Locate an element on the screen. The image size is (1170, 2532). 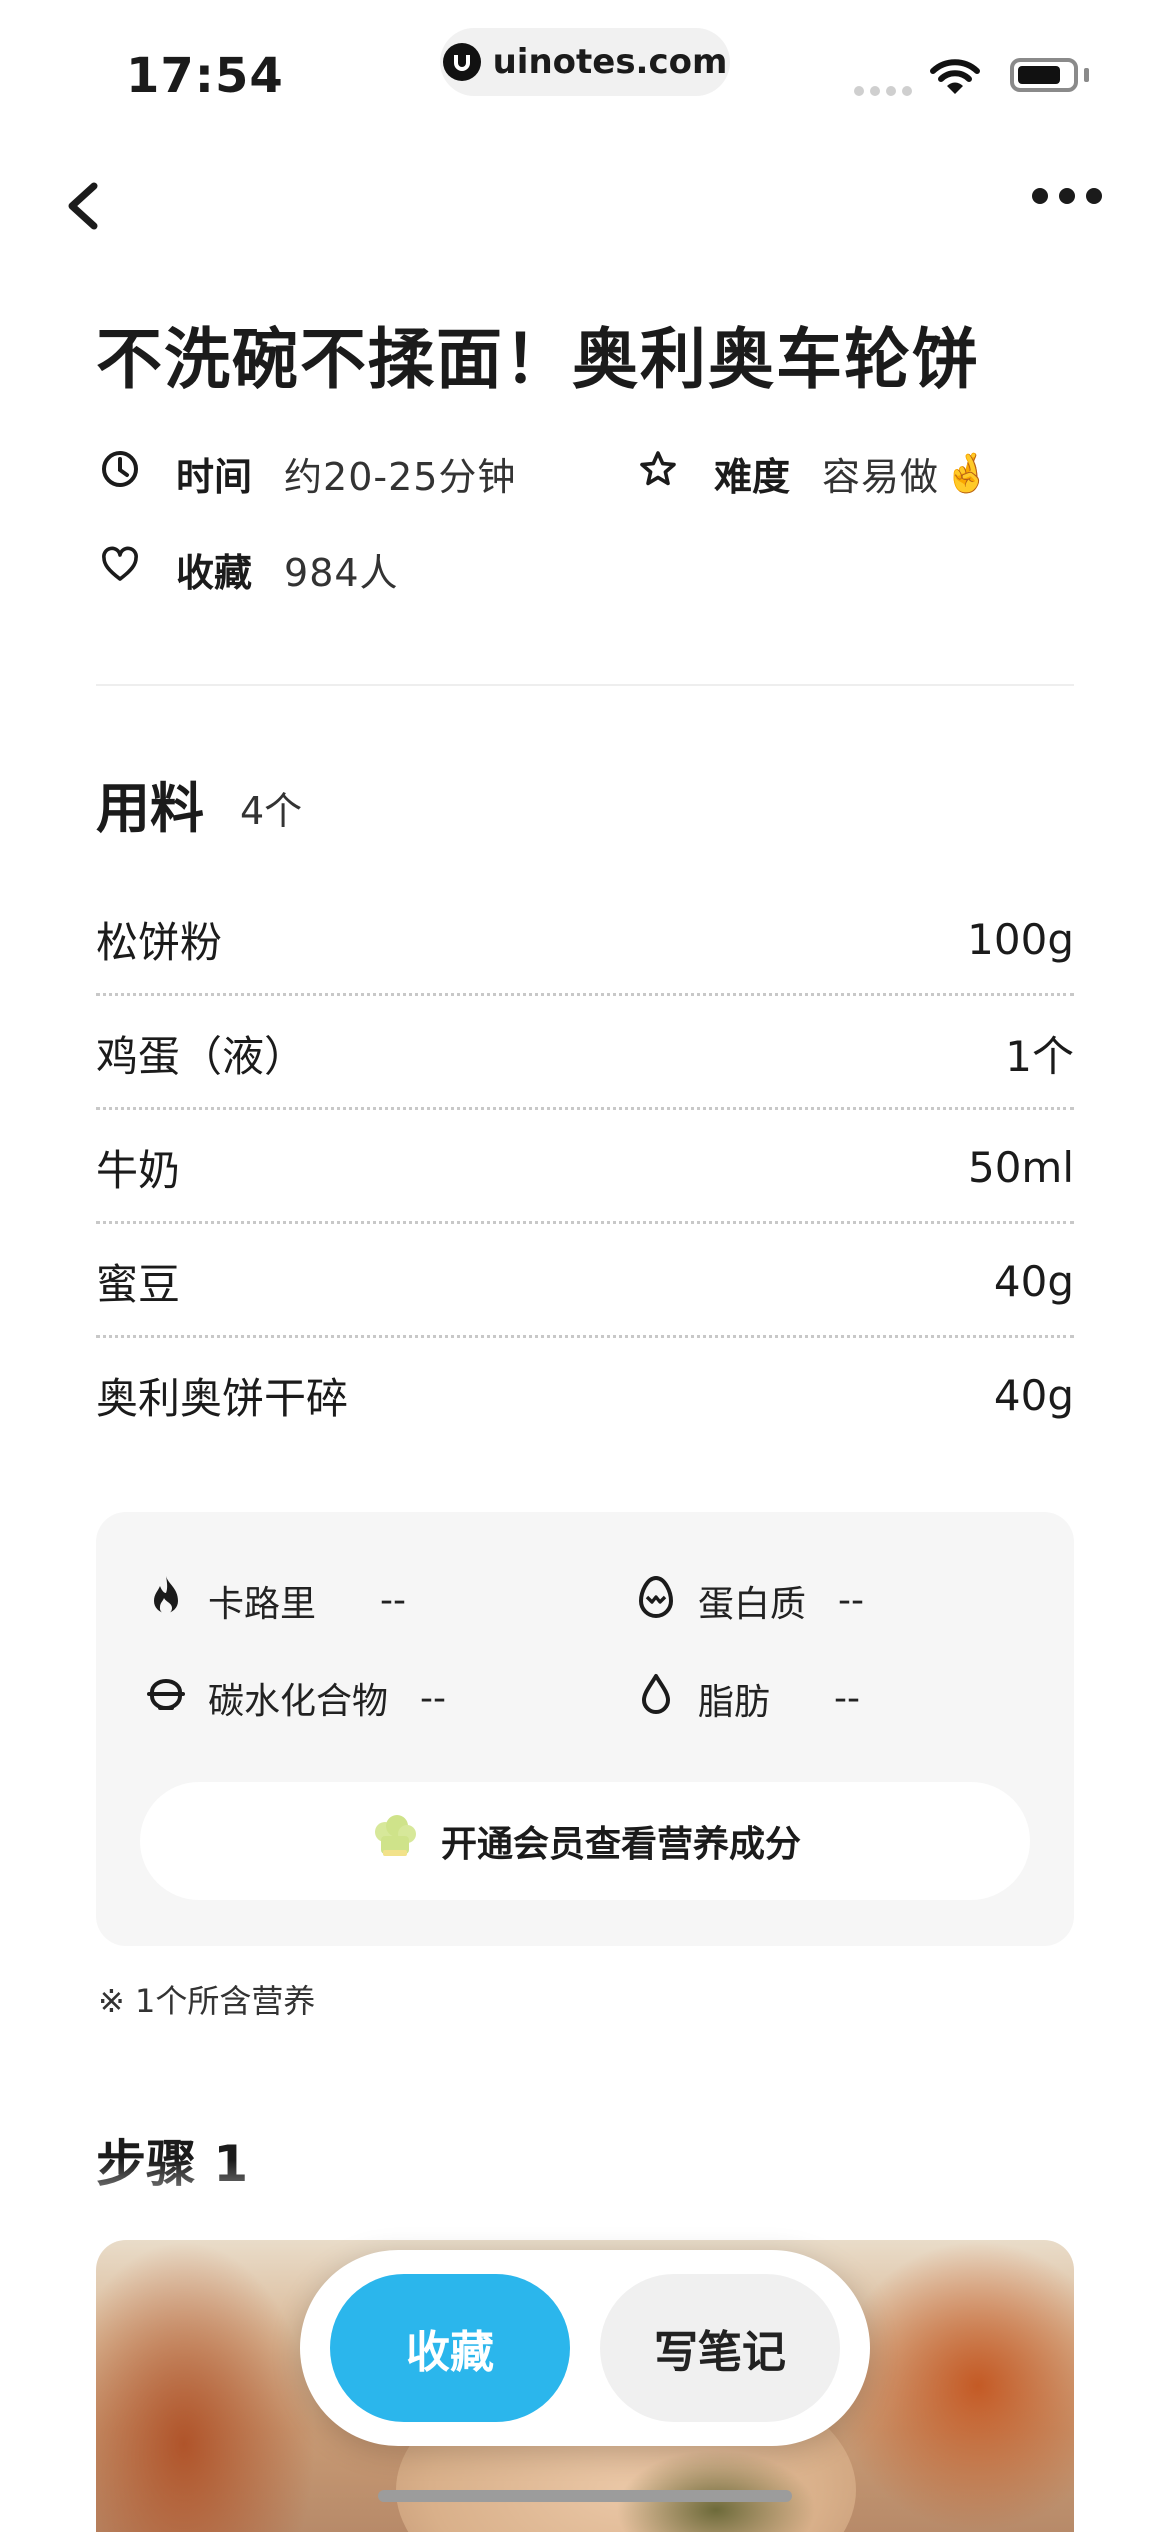
ingredients-title: 用料 is located at coordinates (150, 808).